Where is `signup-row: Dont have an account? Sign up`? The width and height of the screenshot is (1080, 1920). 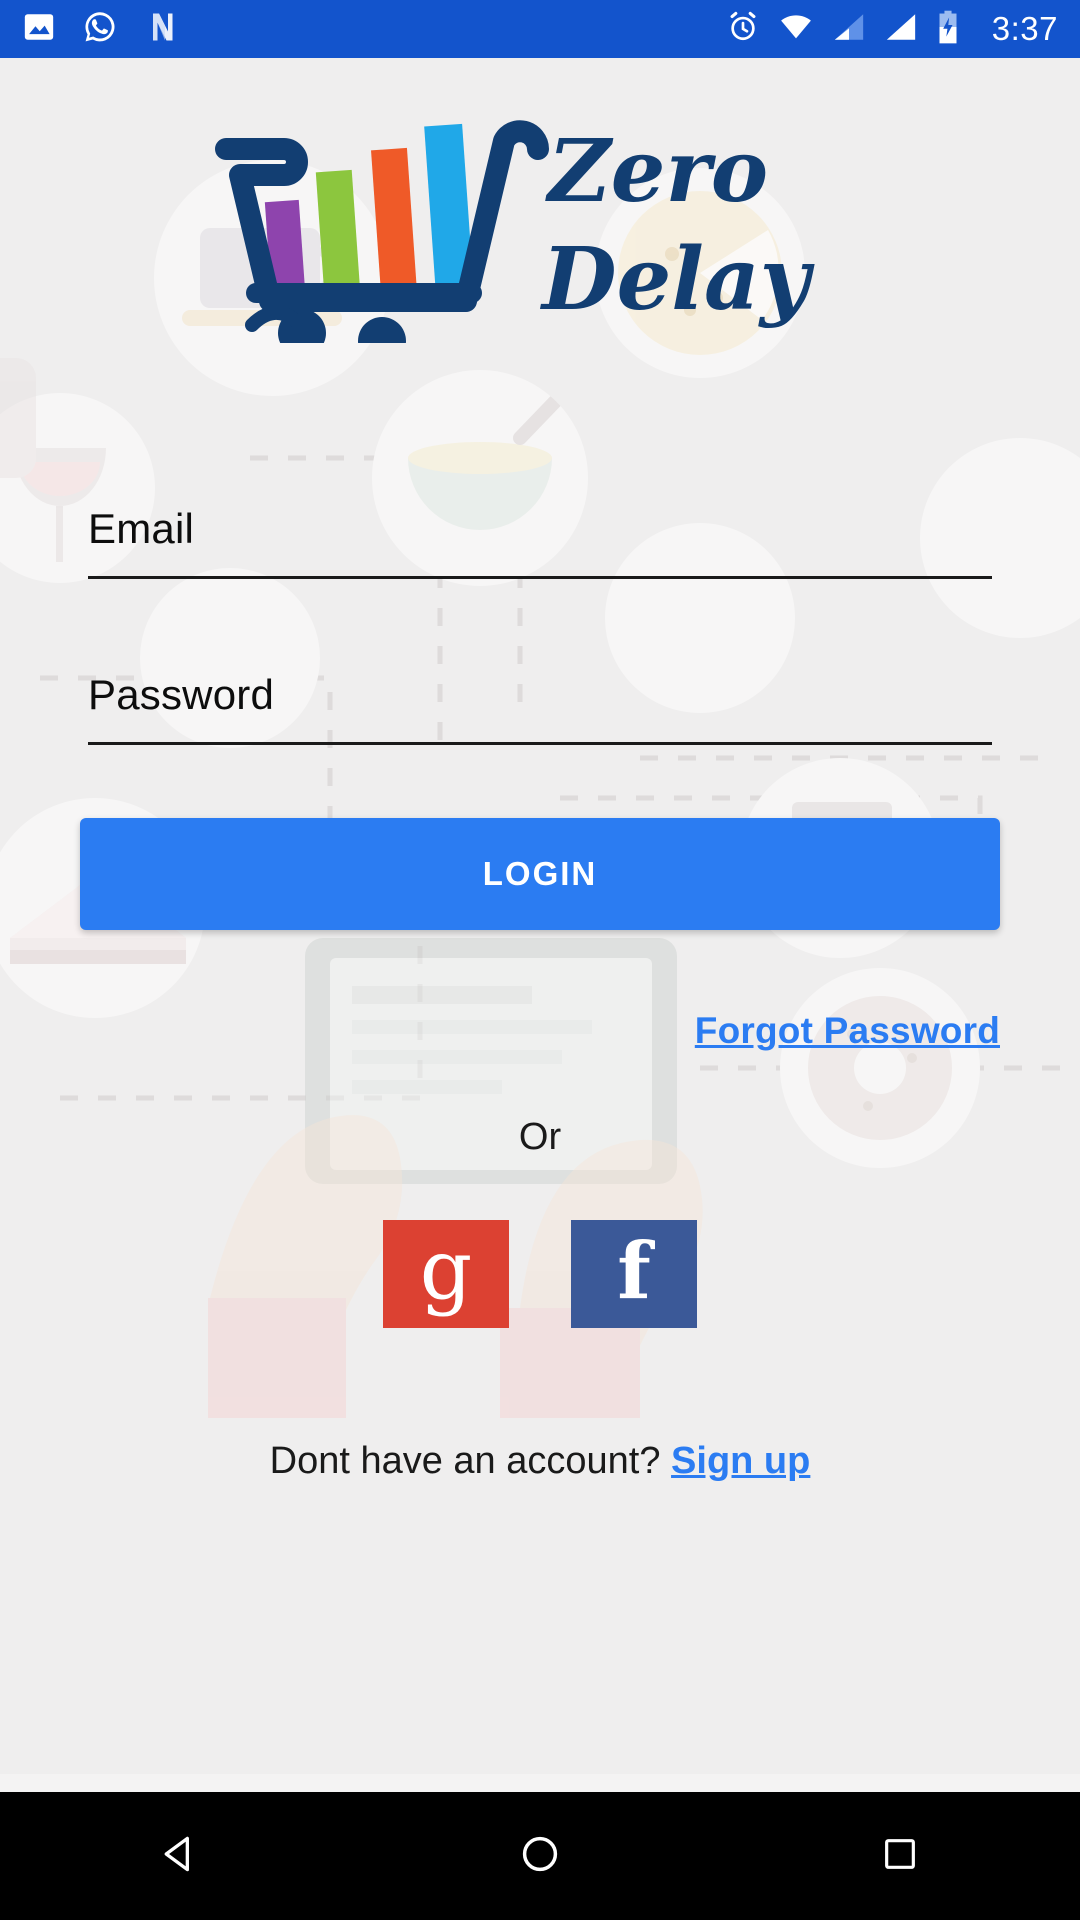
signup-row: Dont have an account? Sign up is located at coordinates (540, 1461).